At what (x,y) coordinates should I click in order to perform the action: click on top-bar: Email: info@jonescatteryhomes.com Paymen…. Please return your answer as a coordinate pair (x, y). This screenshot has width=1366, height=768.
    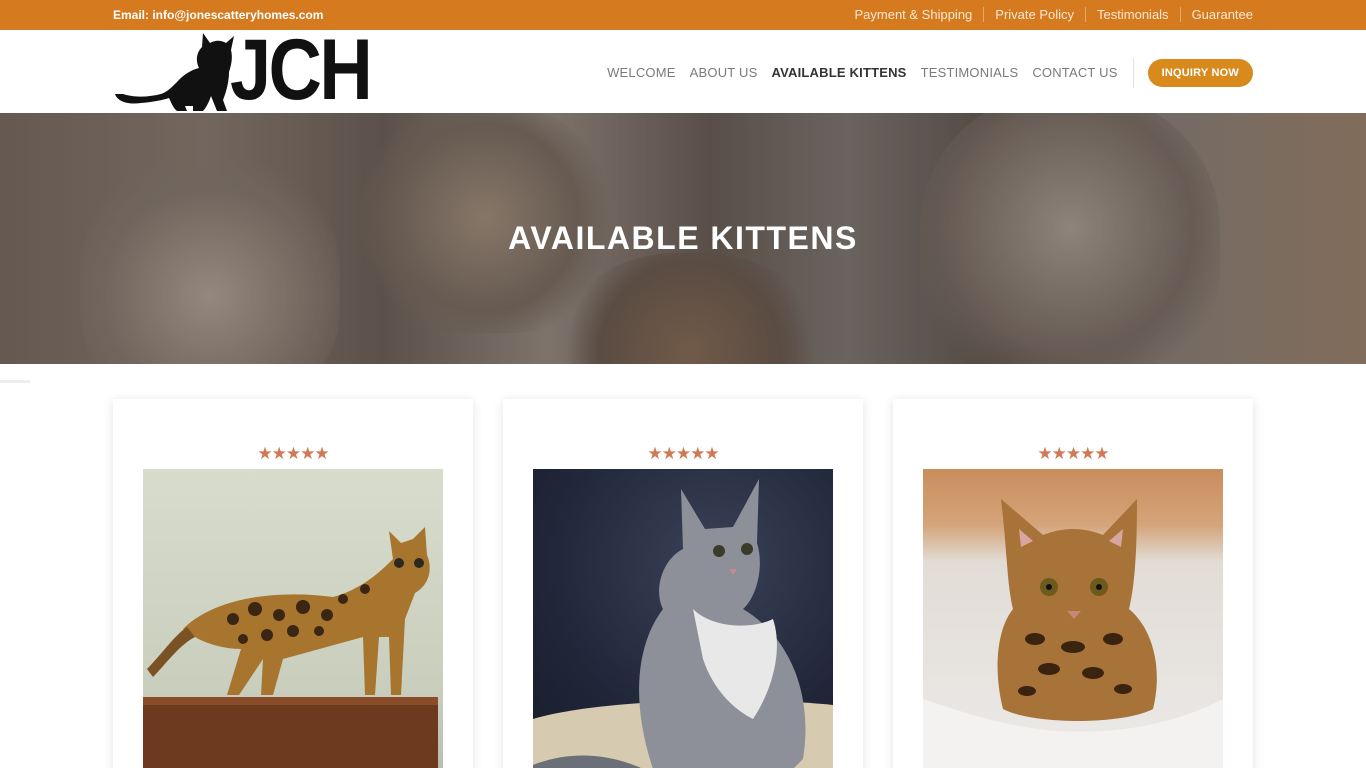
    Looking at the image, I should click on (683, 15).